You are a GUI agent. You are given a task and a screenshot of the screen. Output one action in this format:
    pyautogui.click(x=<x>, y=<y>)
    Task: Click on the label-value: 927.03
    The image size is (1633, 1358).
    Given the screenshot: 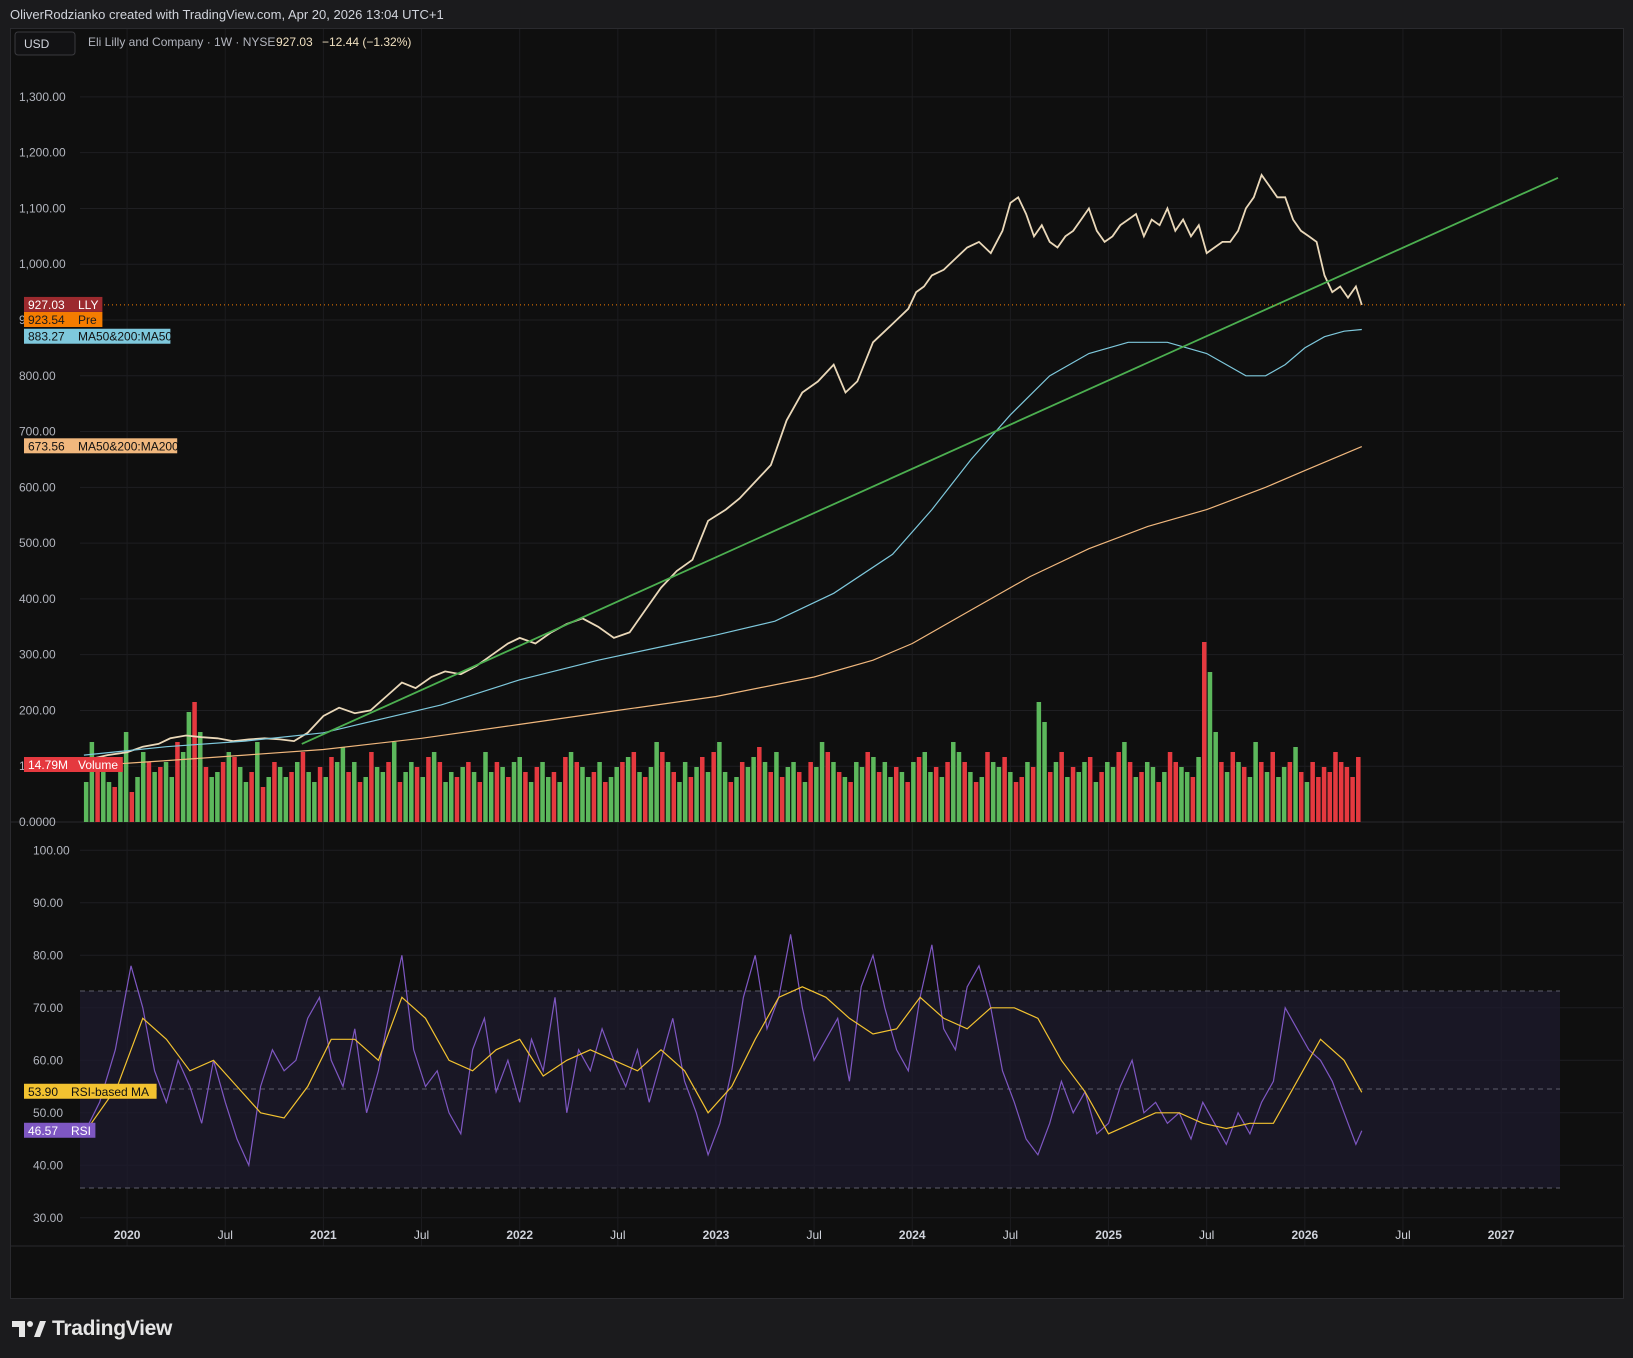 What is the action you would take?
    pyautogui.click(x=46, y=305)
    